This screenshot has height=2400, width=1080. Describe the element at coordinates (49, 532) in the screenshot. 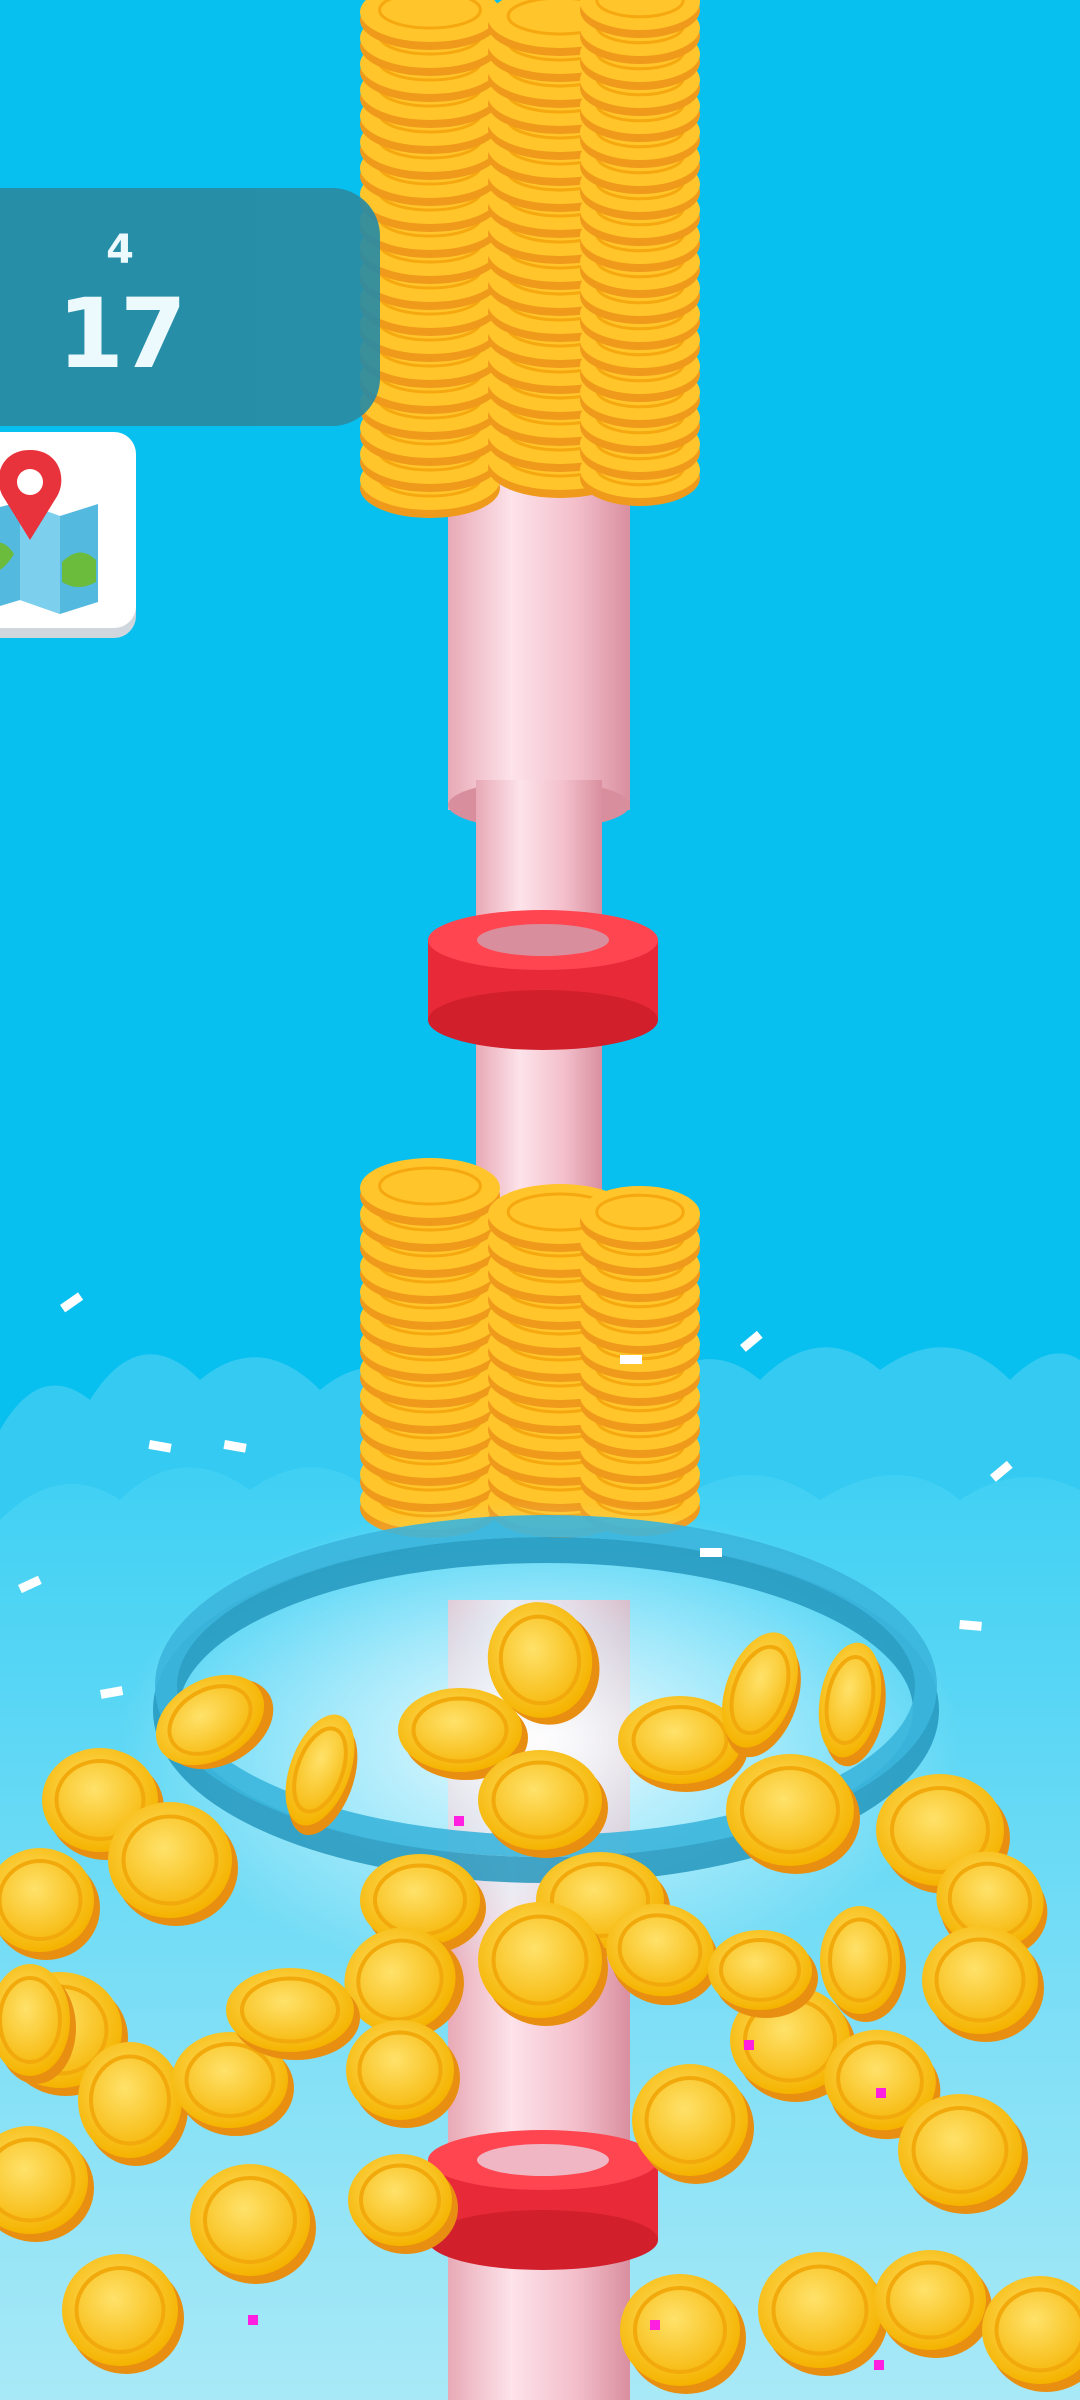

I see `map-icon` at that location.